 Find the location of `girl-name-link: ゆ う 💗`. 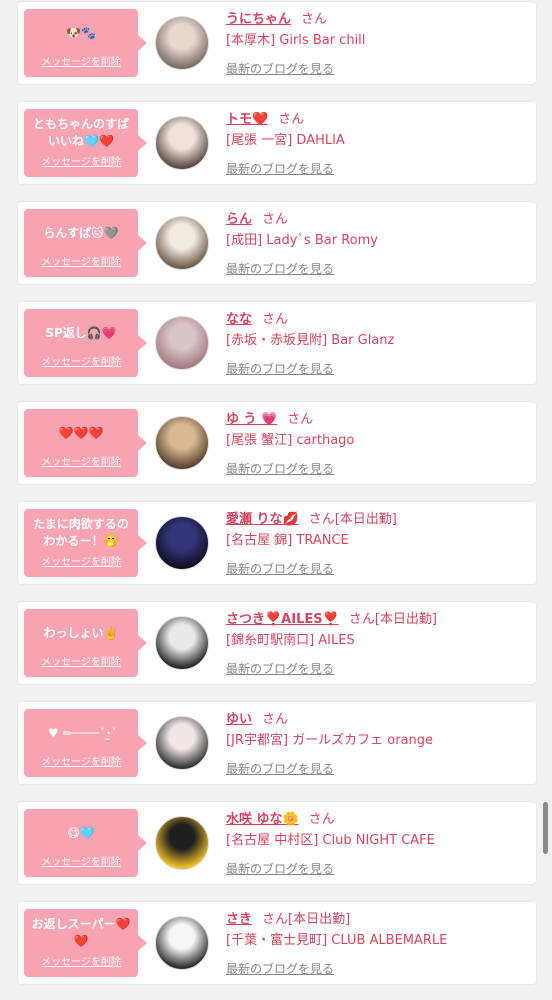

girl-name-link: ゆ う 💗 is located at coordinates (251, 419).